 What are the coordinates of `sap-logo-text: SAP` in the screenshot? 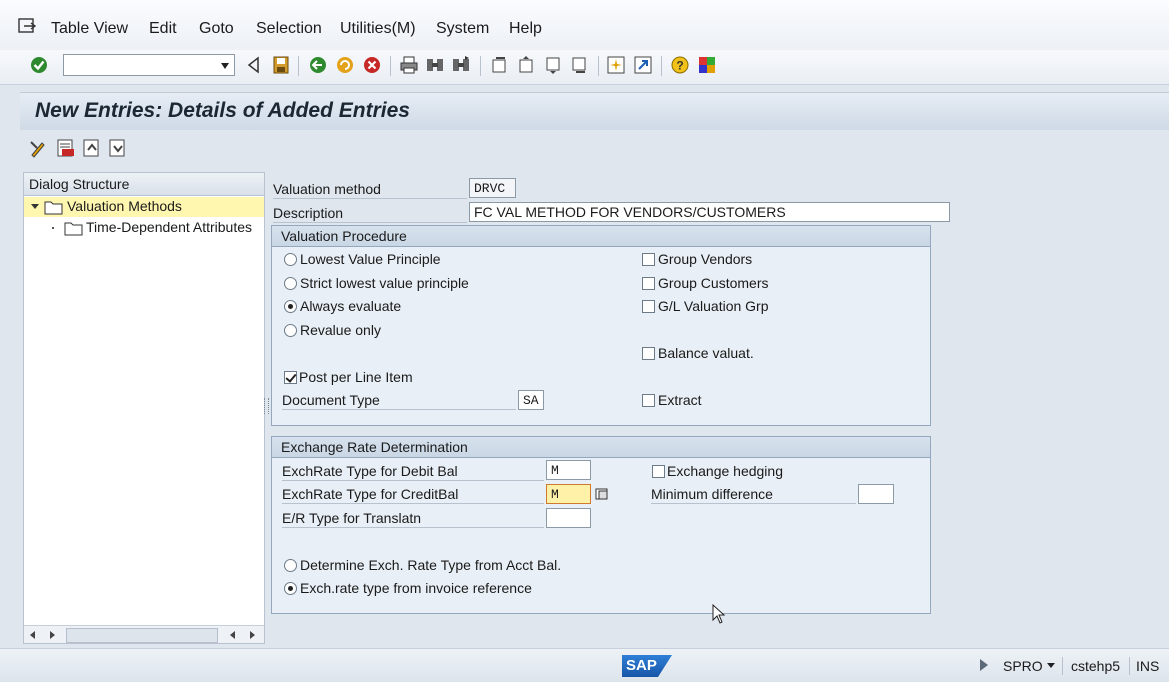 It's located at (641, 665).